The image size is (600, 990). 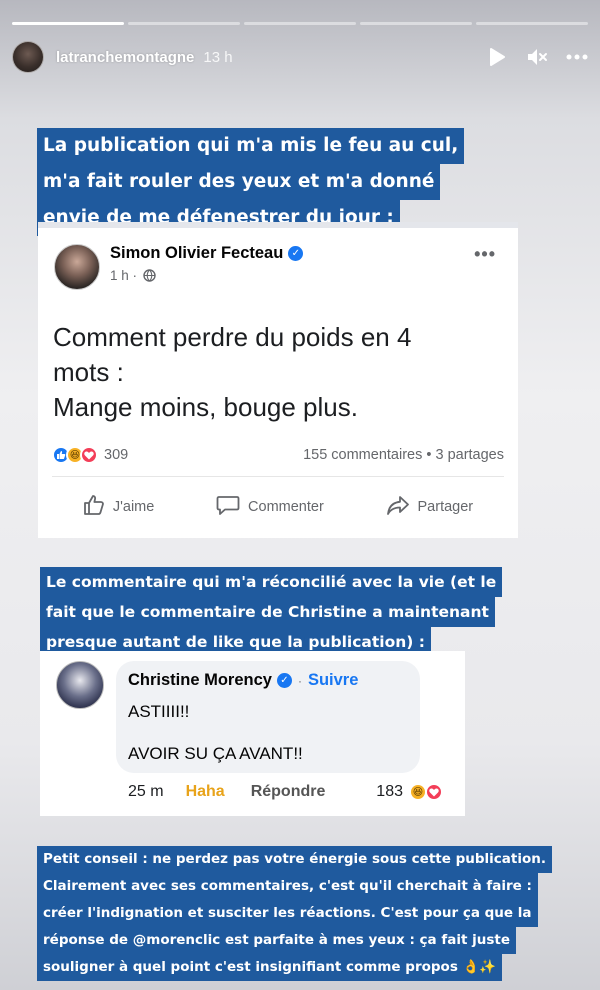 I want to click on comment-time: 25 m, so click(x=146, y=791).